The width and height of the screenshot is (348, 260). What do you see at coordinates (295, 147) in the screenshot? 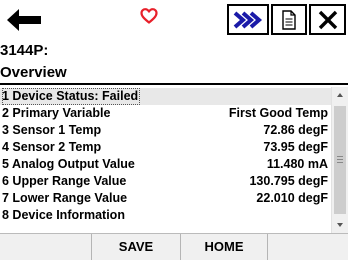
I see `list-item-value: 73.95 degF` at bounding box center [295, 147].